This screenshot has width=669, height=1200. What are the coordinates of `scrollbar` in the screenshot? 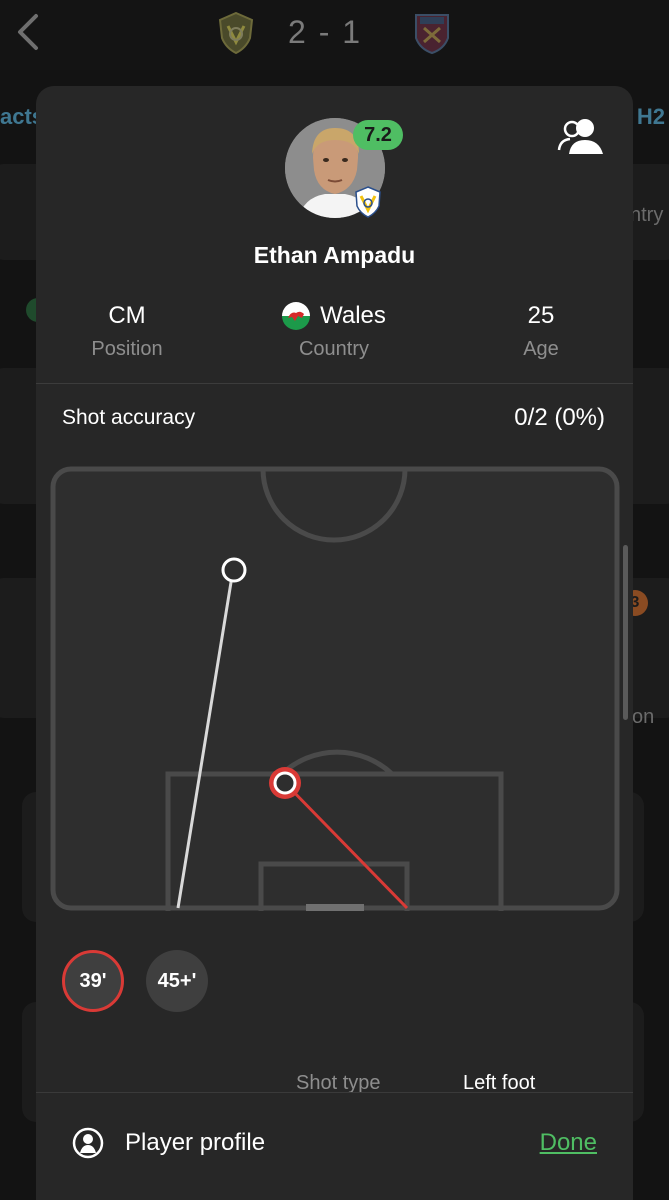 It's located at (625, 632).